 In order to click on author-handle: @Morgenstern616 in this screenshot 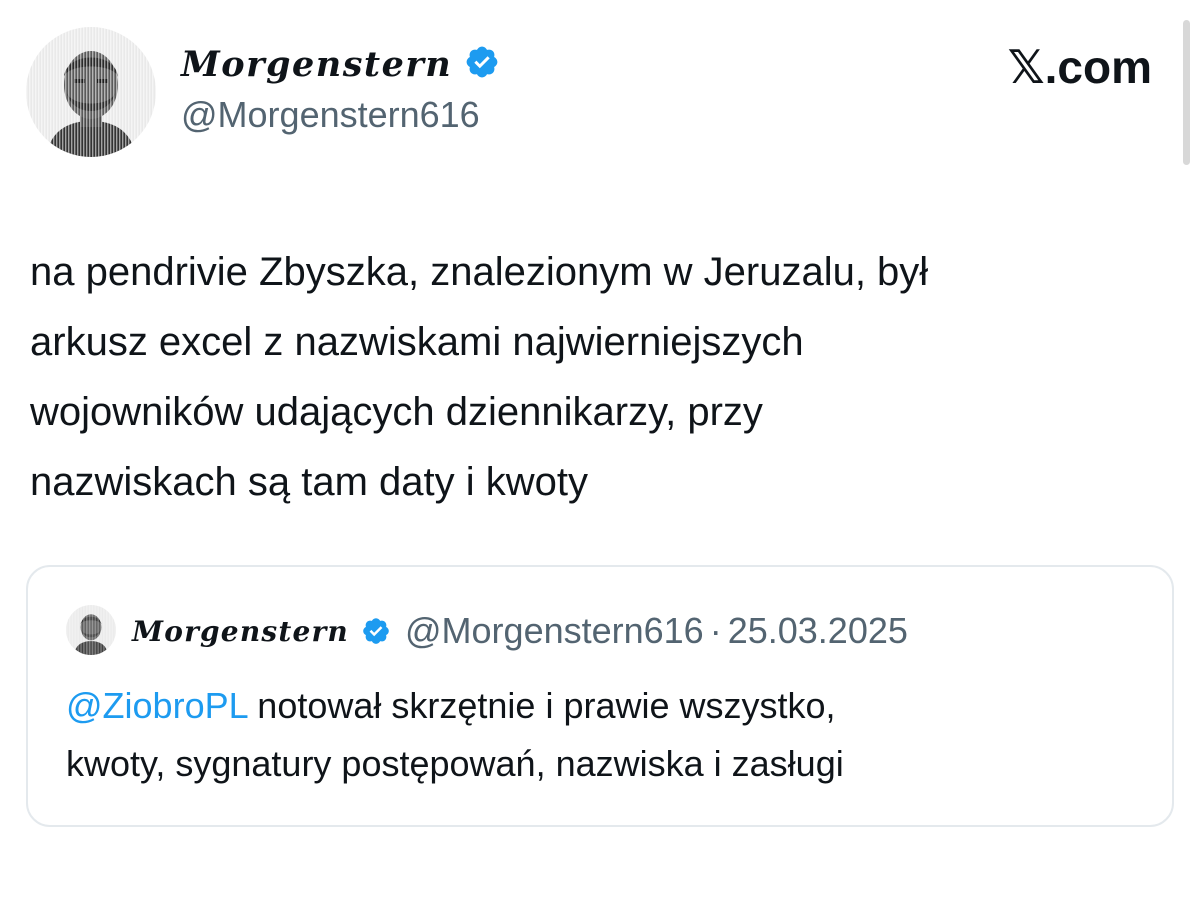, I will do `click(330, 115)`.